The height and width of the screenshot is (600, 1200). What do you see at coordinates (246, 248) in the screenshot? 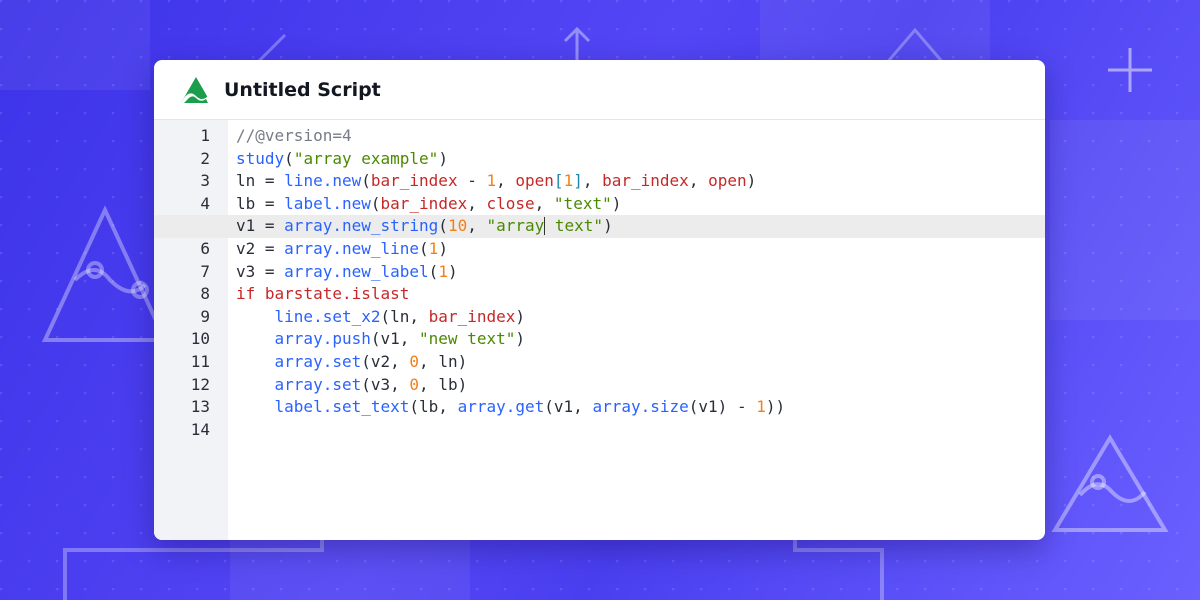
I see `code-token: v2` at bounding box center [246, 248].